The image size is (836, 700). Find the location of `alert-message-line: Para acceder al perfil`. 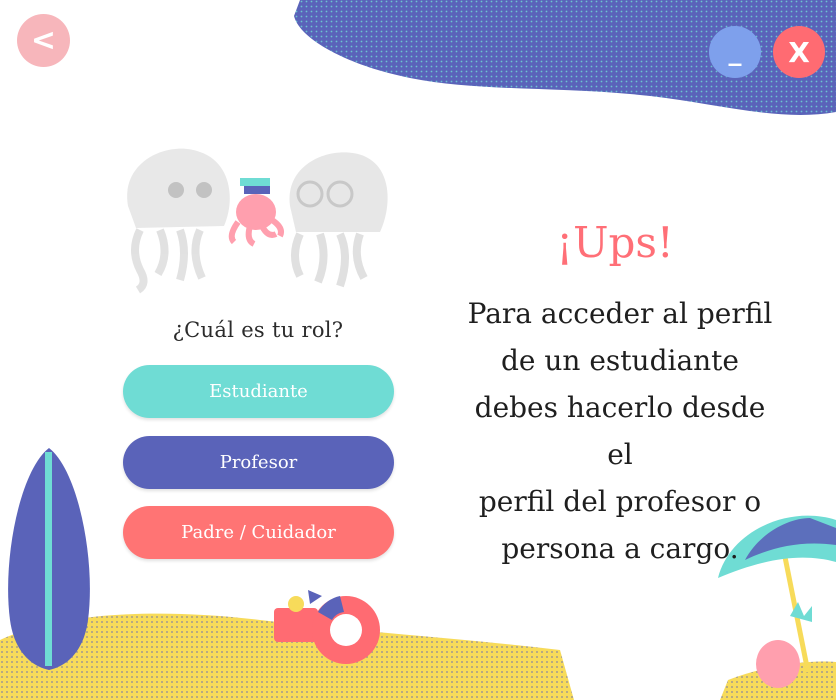

alert-message-line: Para acceder al perfil is located at coordinates (620, 313).